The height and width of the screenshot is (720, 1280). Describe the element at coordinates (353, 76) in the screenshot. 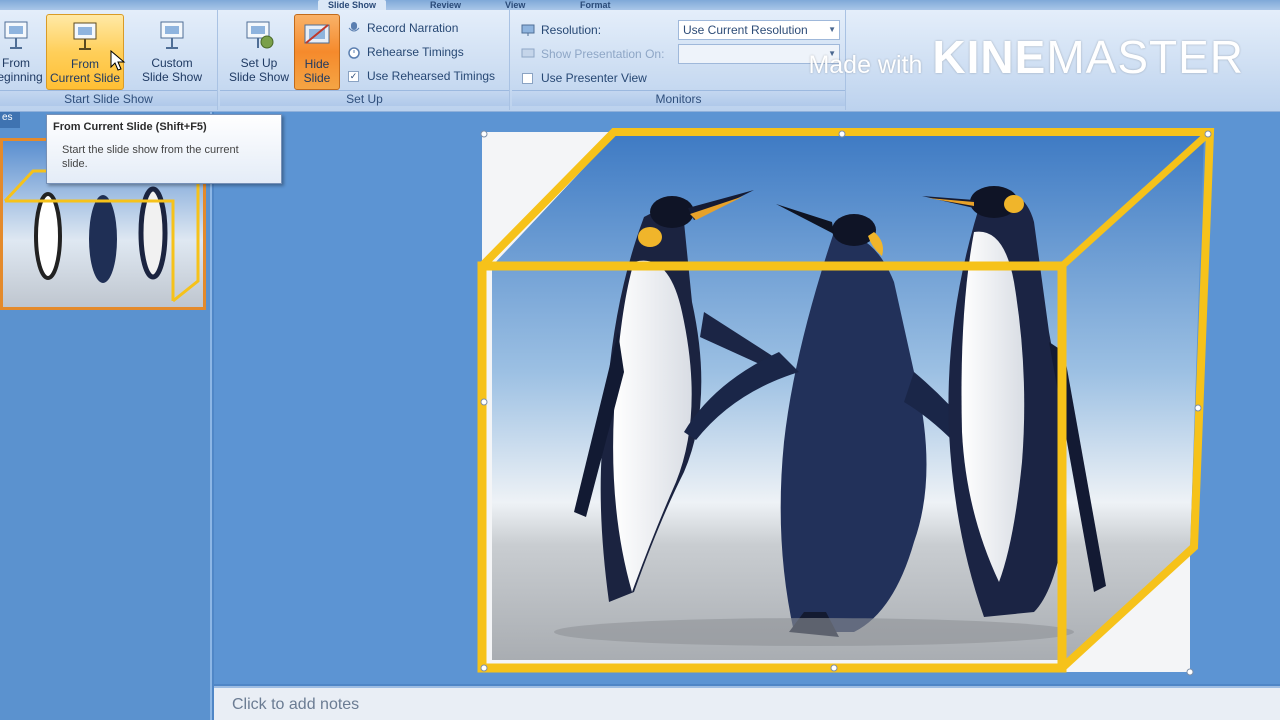

I see `checkmark-icon: ✓` at that location.